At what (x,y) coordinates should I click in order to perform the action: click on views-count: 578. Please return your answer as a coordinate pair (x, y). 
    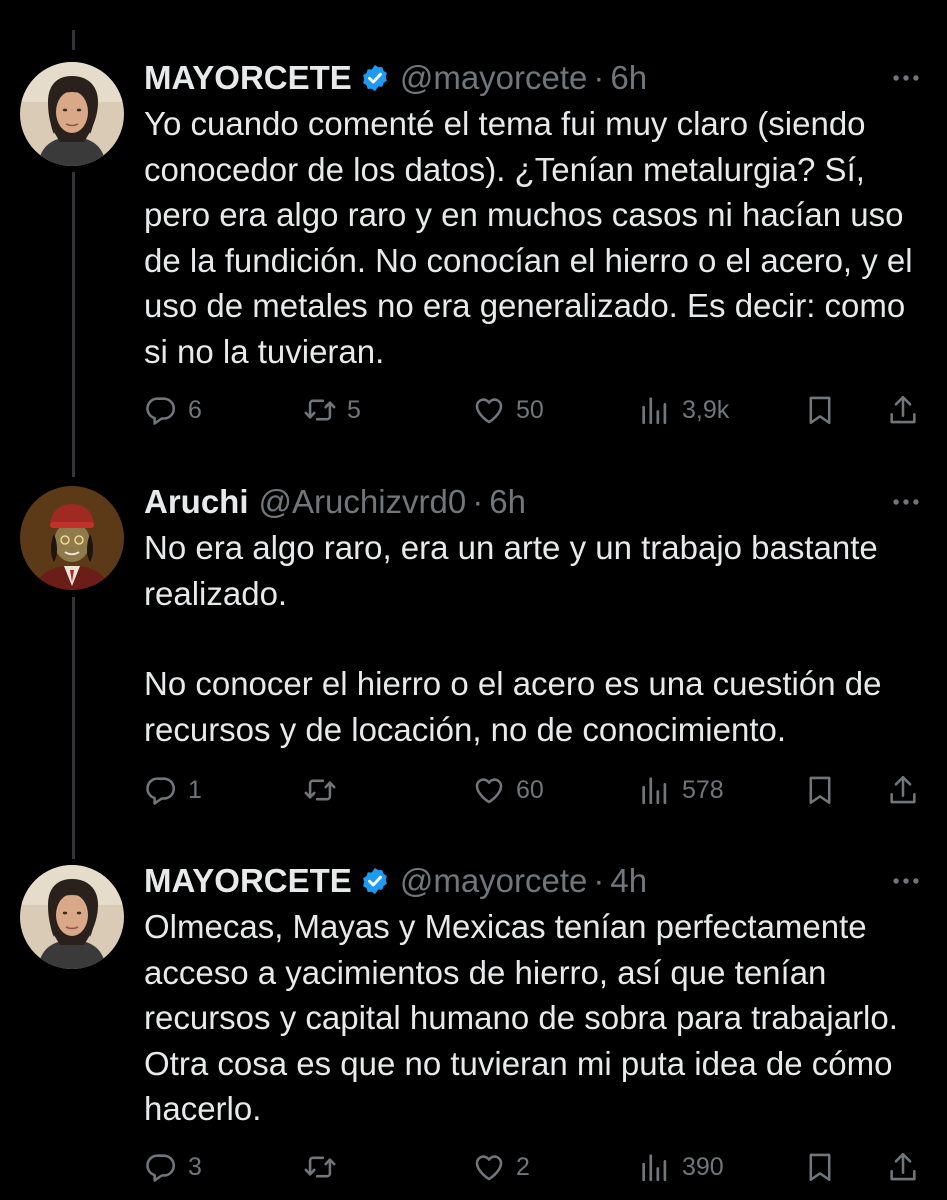
    Looking at the image, I should click on (703, 789).